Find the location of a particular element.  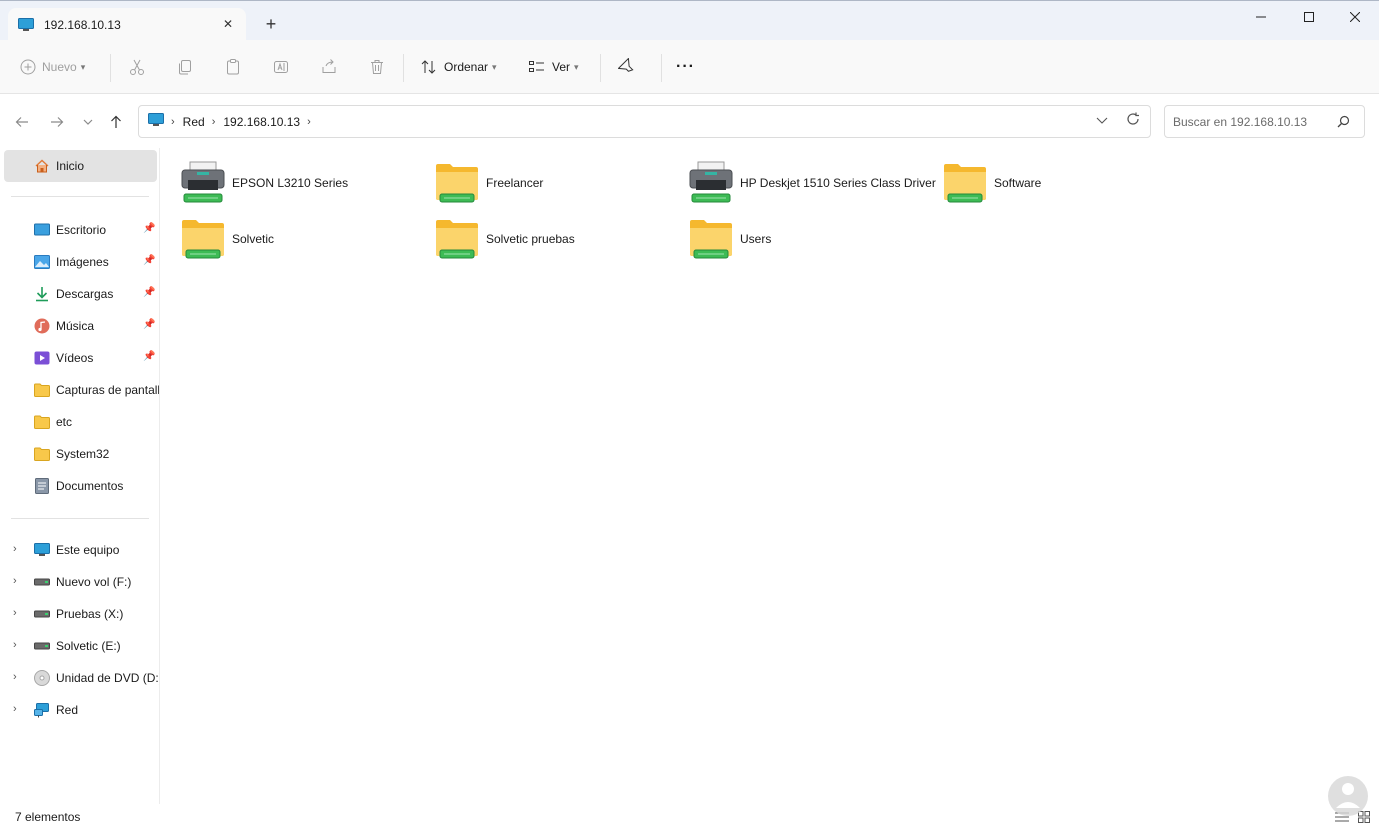

copy-button is located at coordinates (185, 67).